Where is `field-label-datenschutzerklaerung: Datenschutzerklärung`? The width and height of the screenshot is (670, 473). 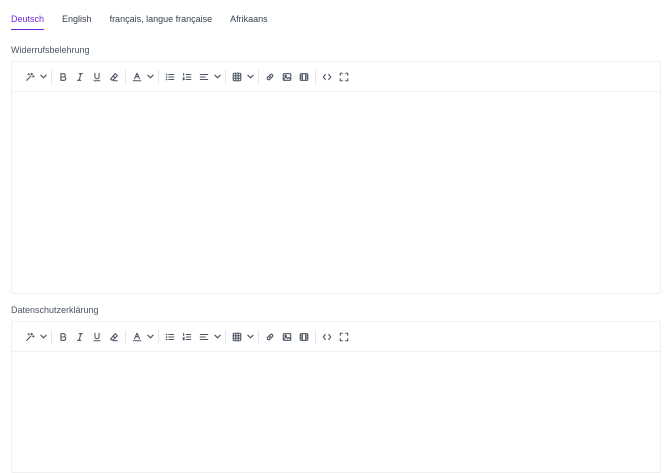
field-label-datenschutzerklaerung: Datenschutzerklärung is located at coordinates (55, 310).